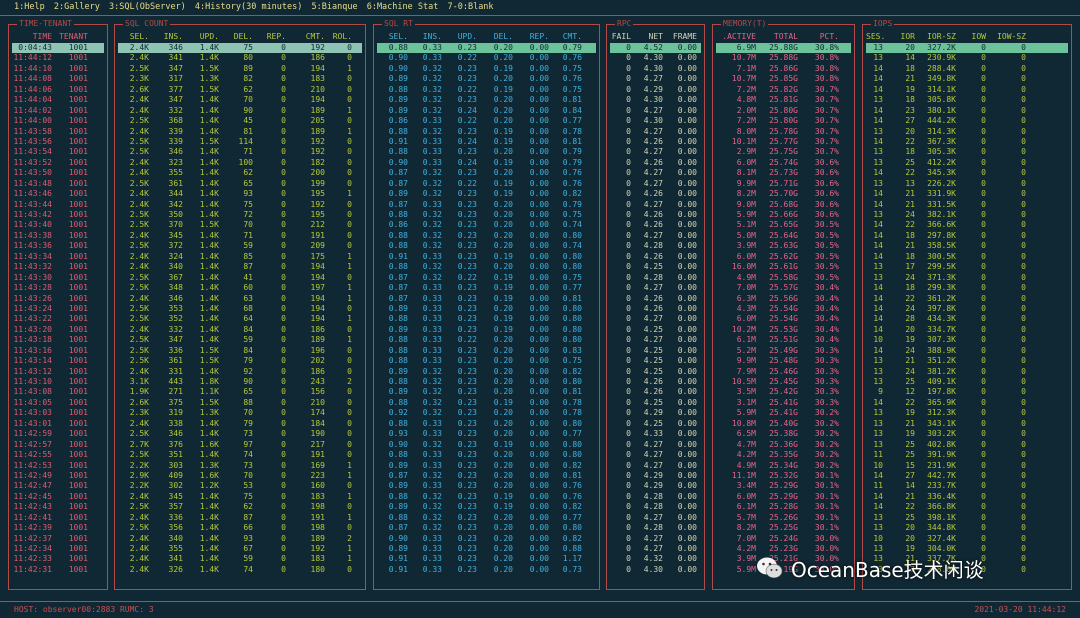  Describe the element at coordinates (45, 24) in the screenshot. I see `panel-title: TIME-TENANT` at that location.